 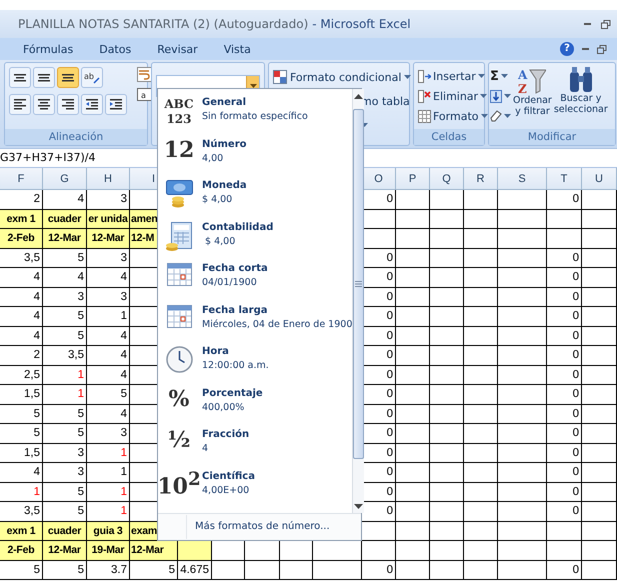 What do you see at coordinates (358, 301) in the screenshot?
I see `scrollbar` at bounding box center [358, 301].